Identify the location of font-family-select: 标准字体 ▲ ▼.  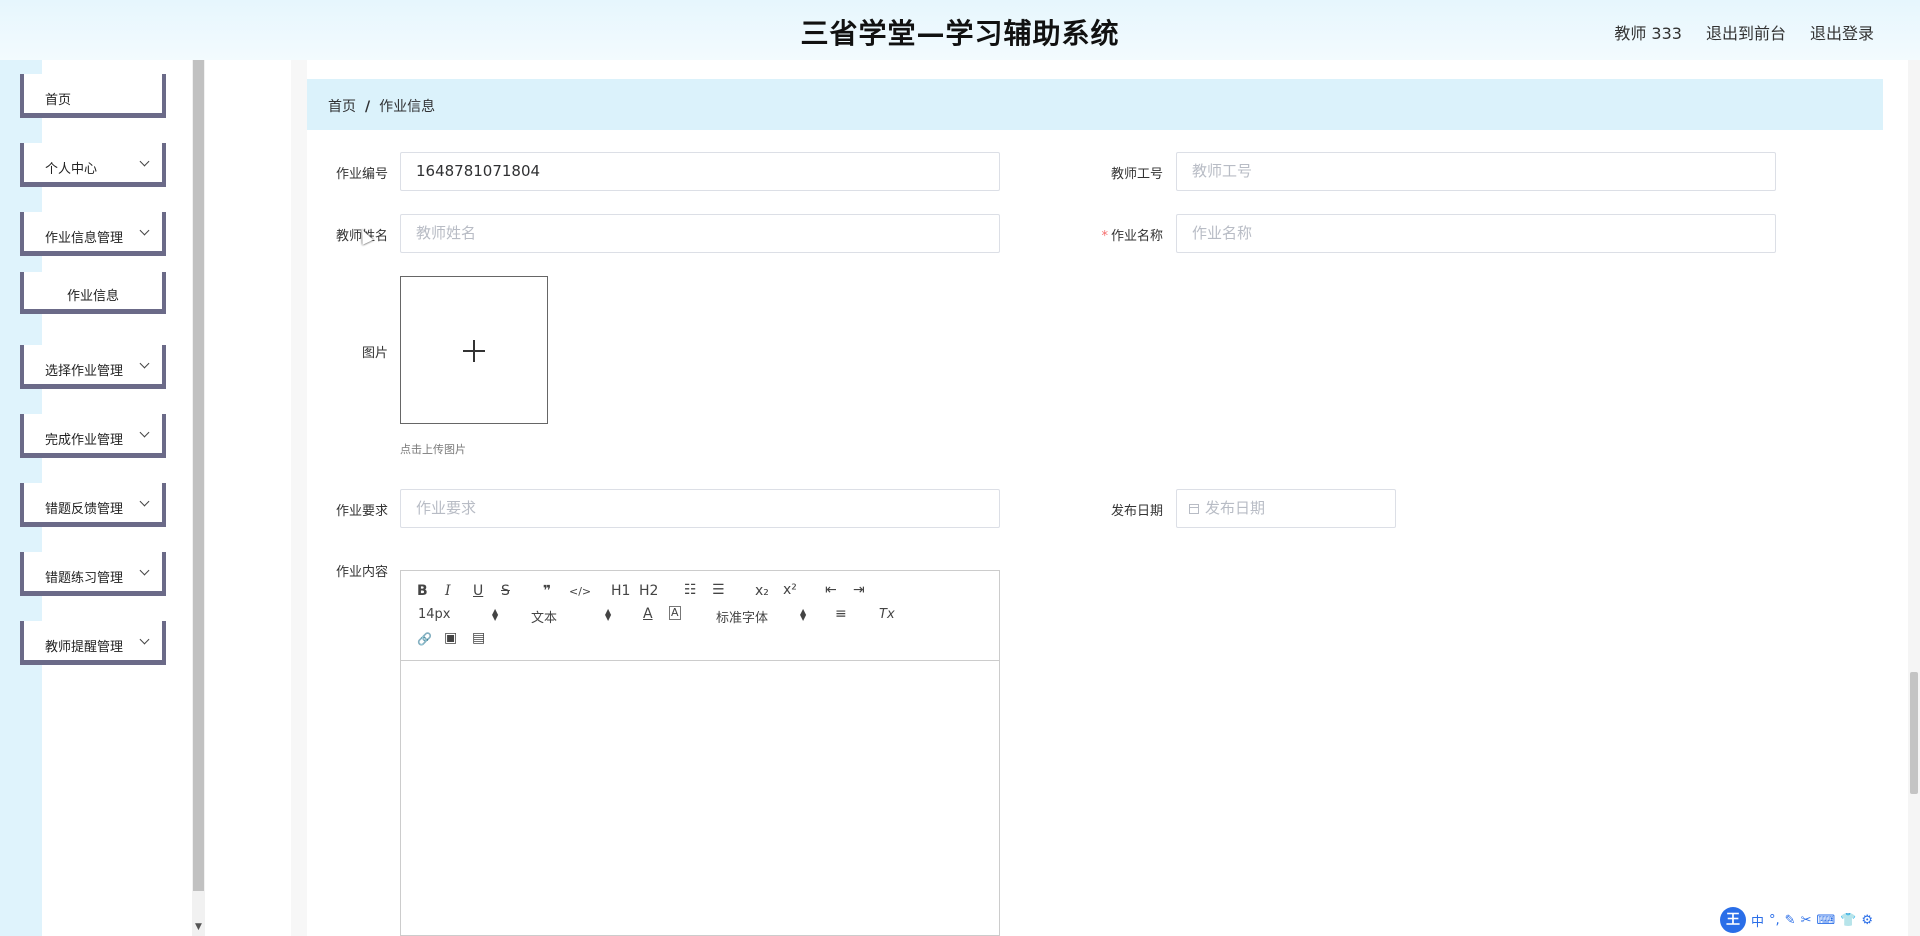
(763, 617).